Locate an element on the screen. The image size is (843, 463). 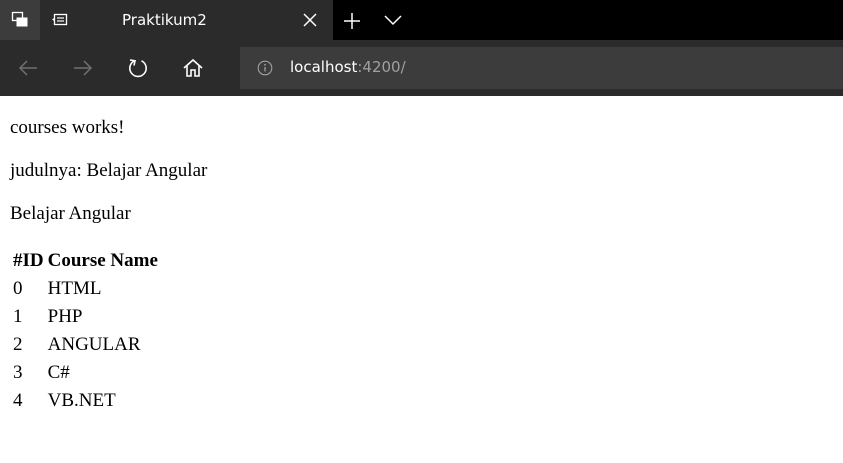
chevron-down-icon is located at coordinates (393, 20).